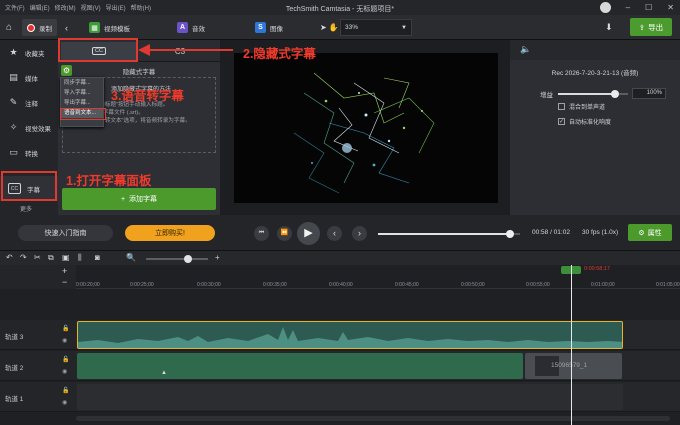 The width and height of the screenshot is (680, 425). I want to click on gain-slider, so click(593, 94).